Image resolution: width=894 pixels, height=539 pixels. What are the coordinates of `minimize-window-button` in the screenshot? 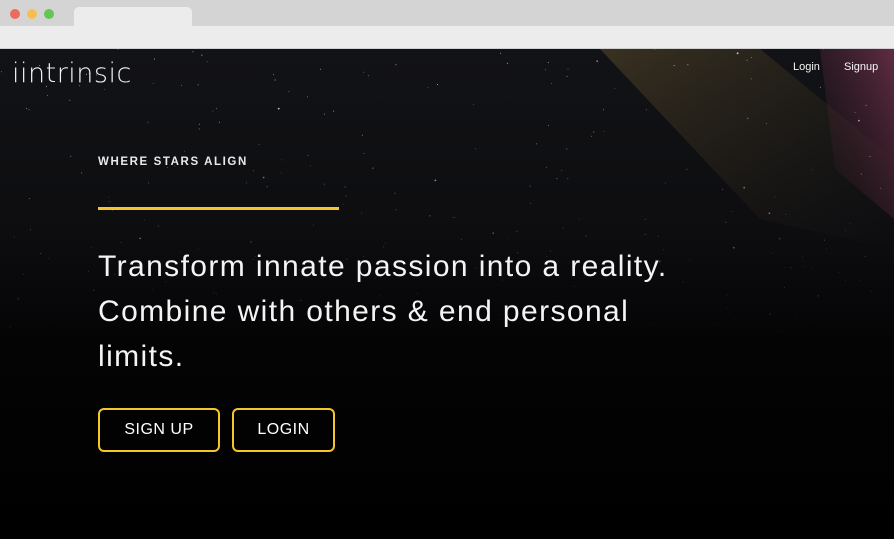 It's located at (32, 14).